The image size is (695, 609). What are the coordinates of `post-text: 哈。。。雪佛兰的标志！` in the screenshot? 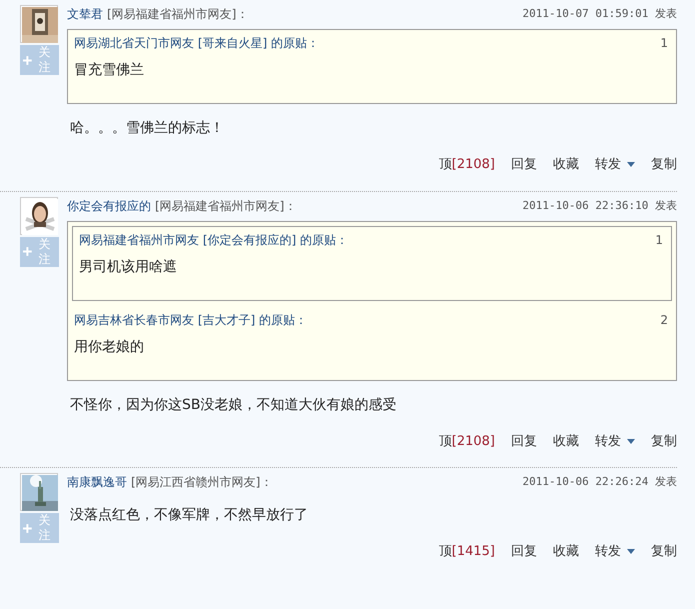 It's located at (147, 128).